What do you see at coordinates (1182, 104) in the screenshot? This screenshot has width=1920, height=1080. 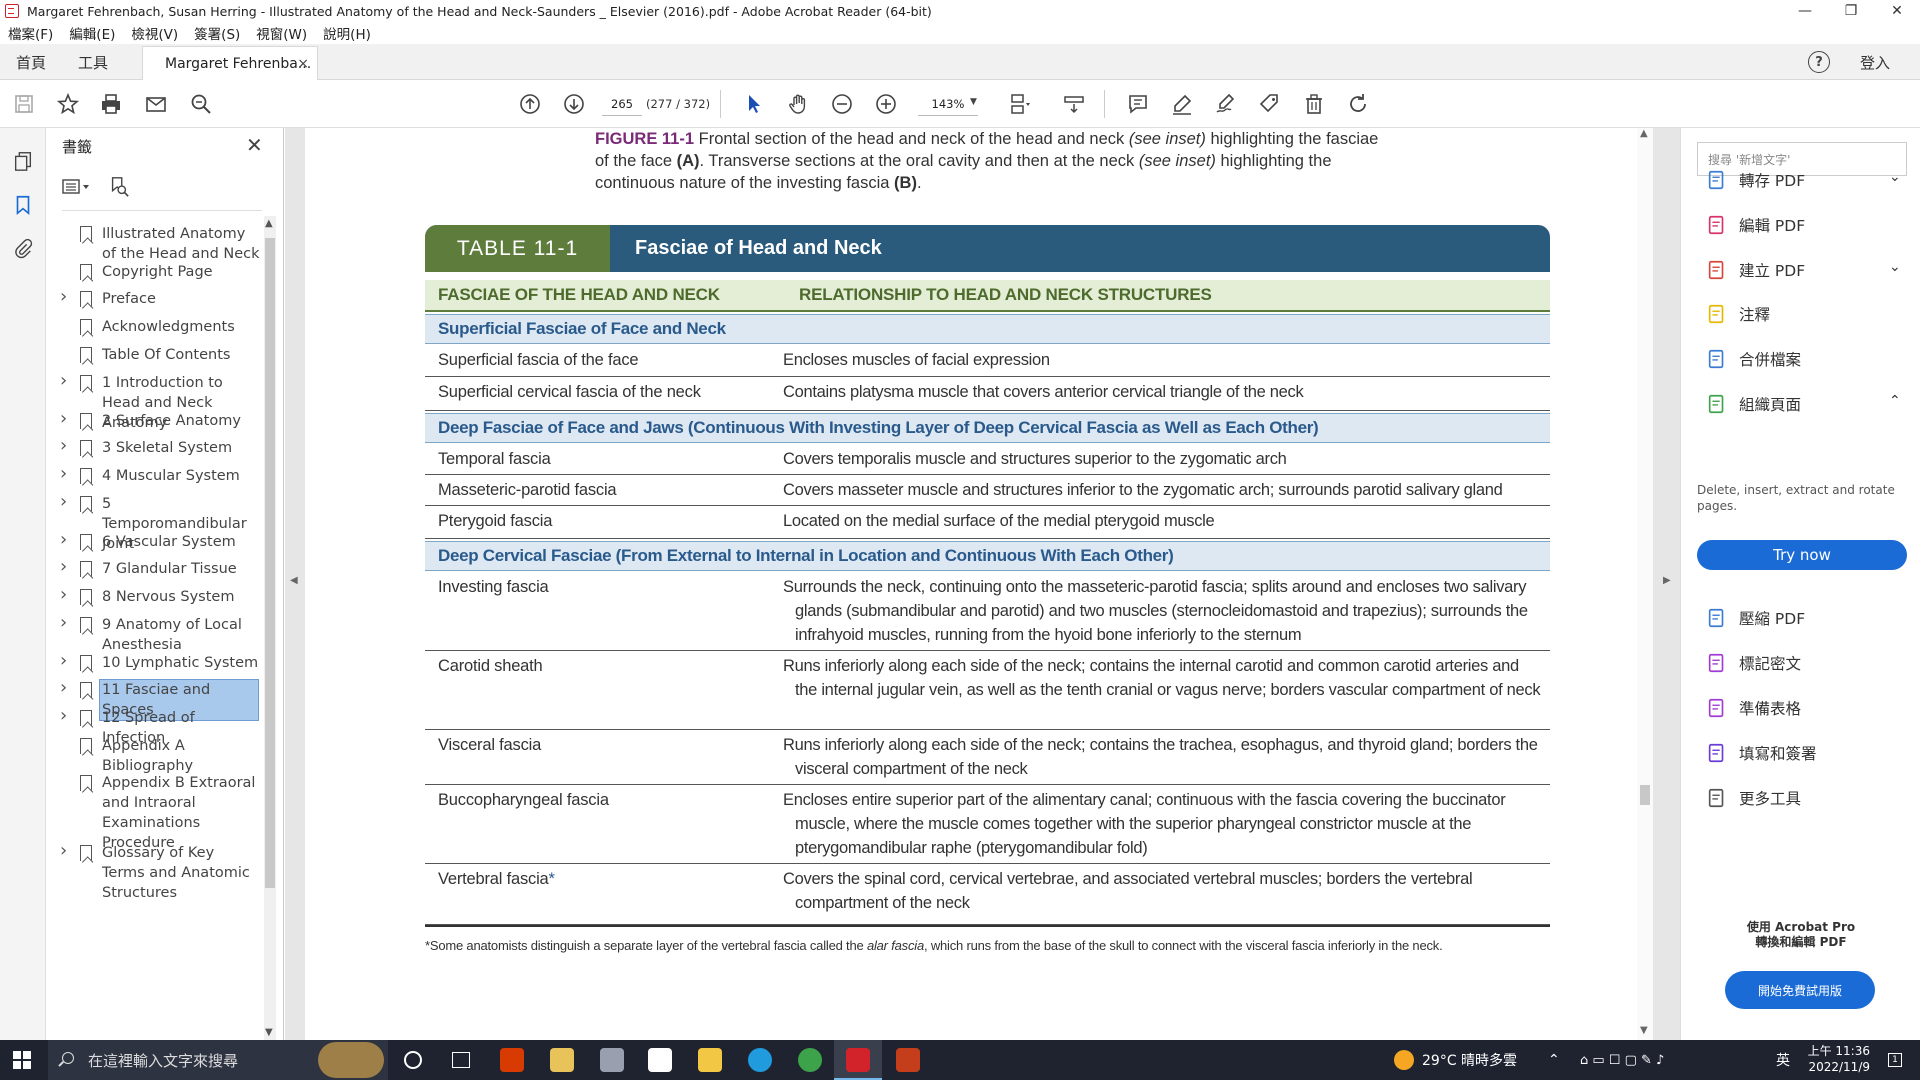 I see `highlight-pen-icon` at bounding box center [1182, 104].